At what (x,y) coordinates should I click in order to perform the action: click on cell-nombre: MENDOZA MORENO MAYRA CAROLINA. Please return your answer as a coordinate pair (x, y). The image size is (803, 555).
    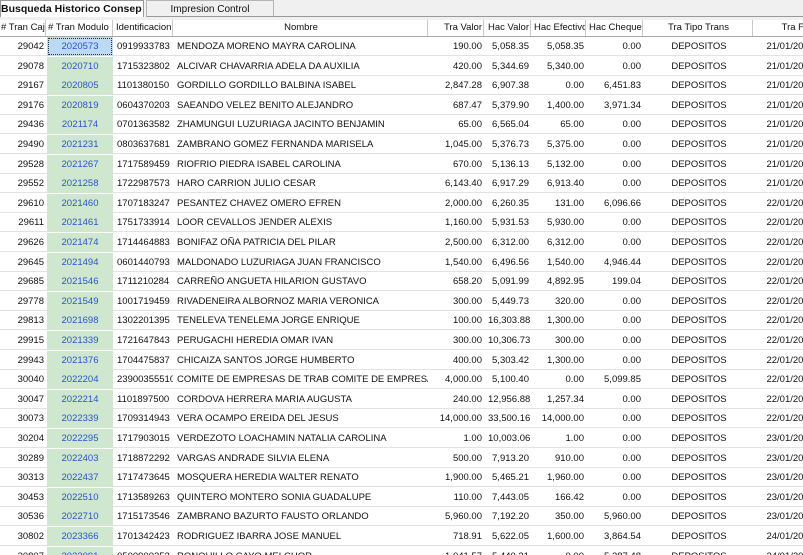
    Looking at the image, I should click on (266, 46).